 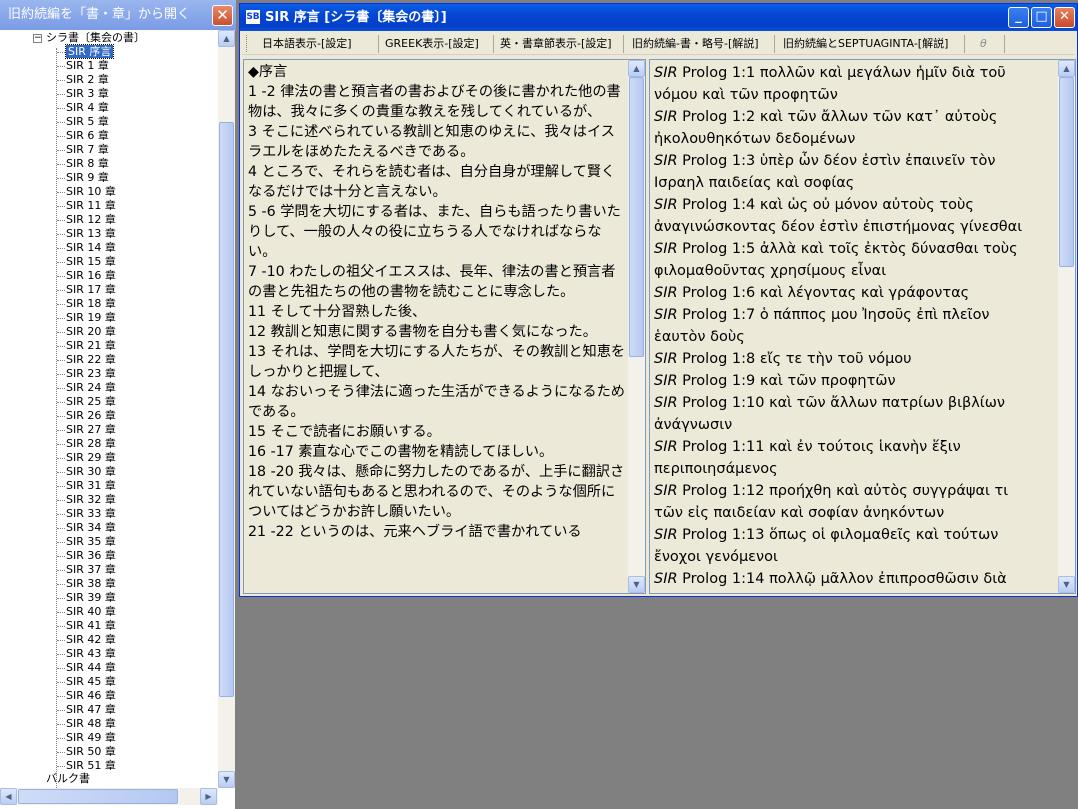 What do you see at coordinates (719, 381) in the screenshot?
I see `verse-reference: Prolog 1:9` at bounding box center [719, 381].